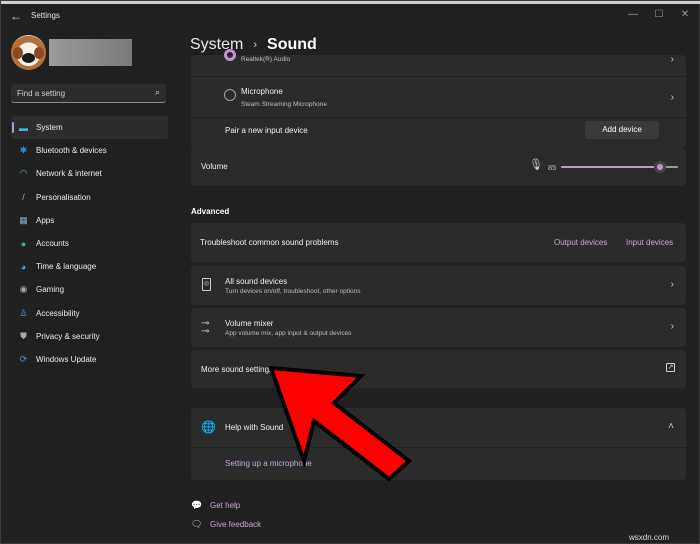 The image size is (700, 544). What do you see at coordinates (39, 53) in the screenshot?
I see `avatar-ear` at bounding box center [39, 53].